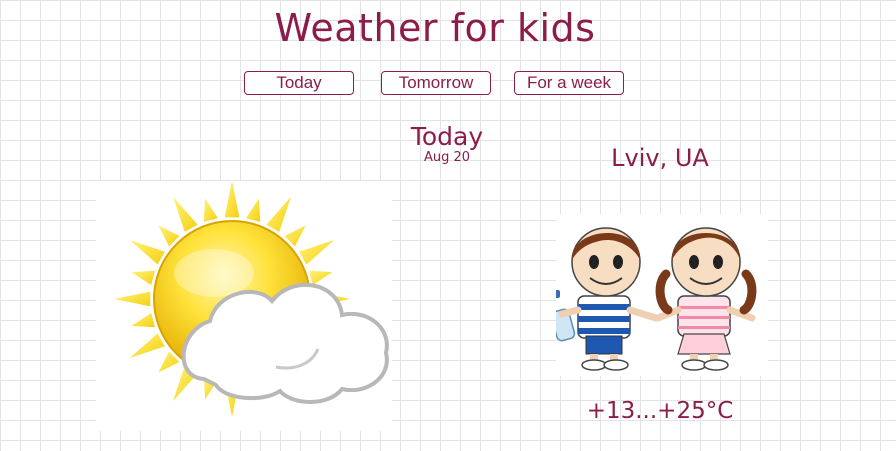  I want to click on page-title: Weather for kids, so click(435, 28).